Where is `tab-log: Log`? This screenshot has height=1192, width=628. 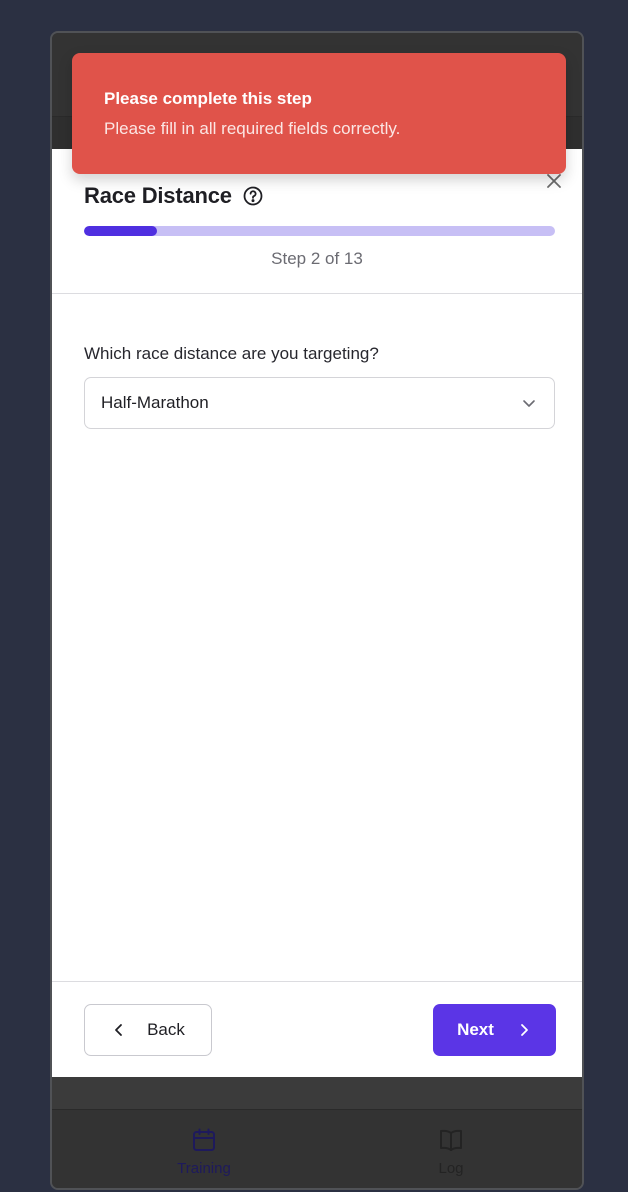 tab-log: Log is located at coordinates (451, 1151).